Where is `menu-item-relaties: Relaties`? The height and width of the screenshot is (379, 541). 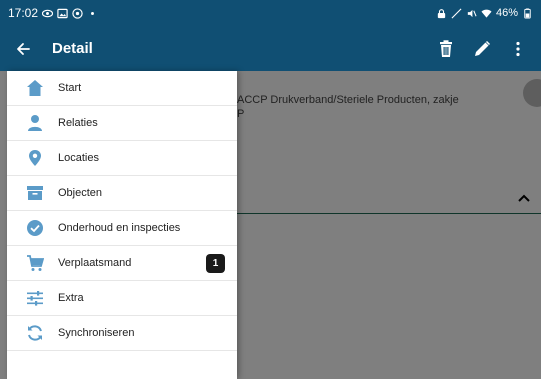
menu-item-relaties: Relaties is located at coordinates (122, 123).